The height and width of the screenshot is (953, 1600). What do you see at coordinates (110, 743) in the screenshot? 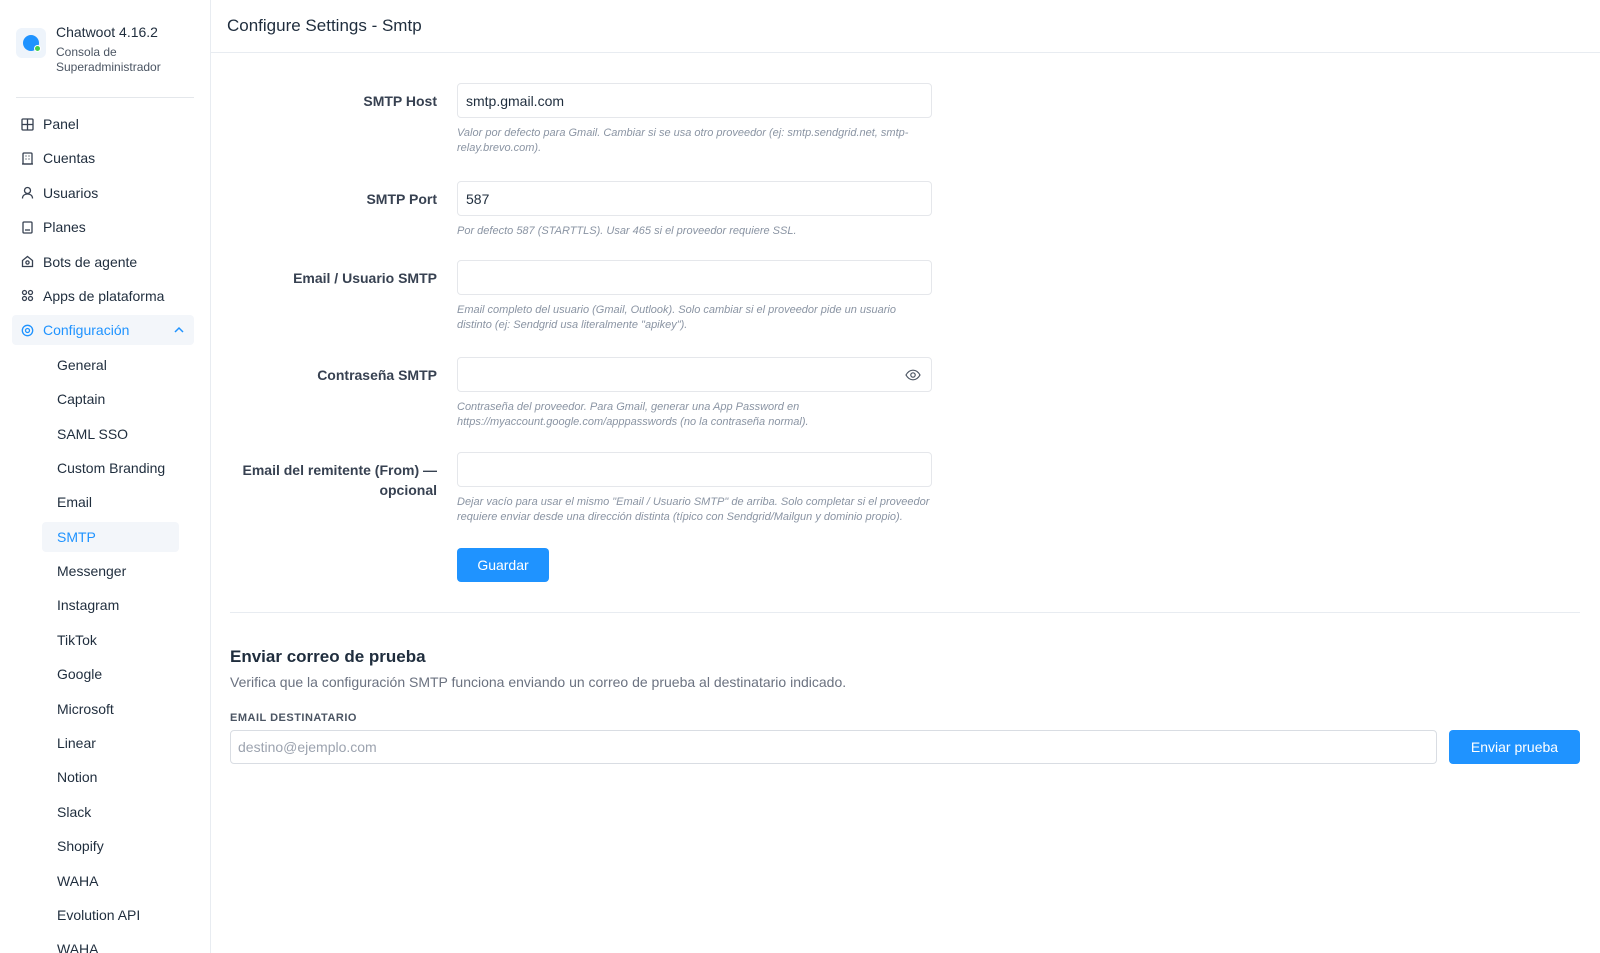
I see `settings-item-linear: Linear` at bounding box center [110, 743].